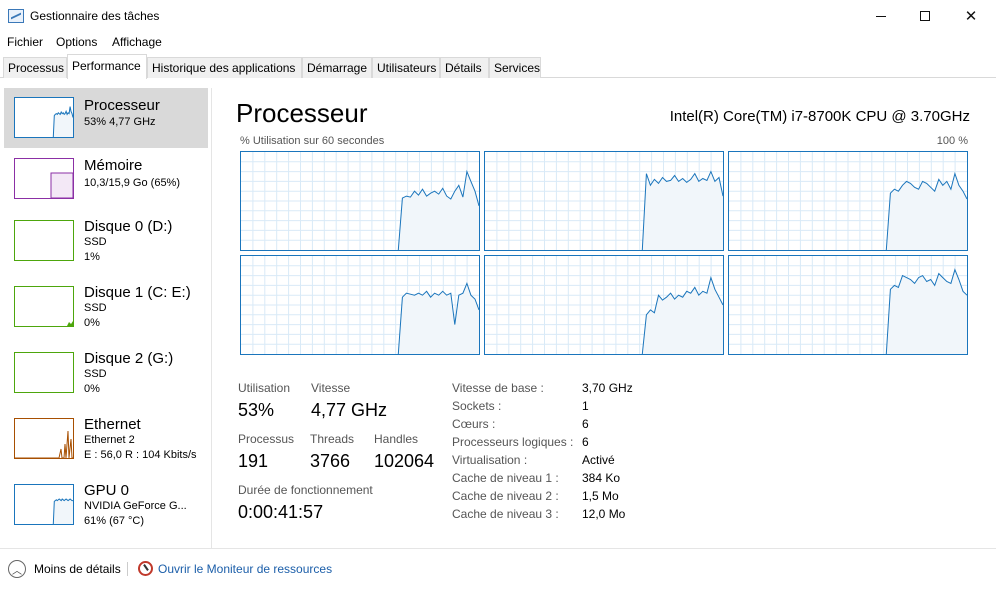  Describe the element at coordinates (607, 388) in the screenshot. I see `spec-value: 3,70 GHz` at that location.